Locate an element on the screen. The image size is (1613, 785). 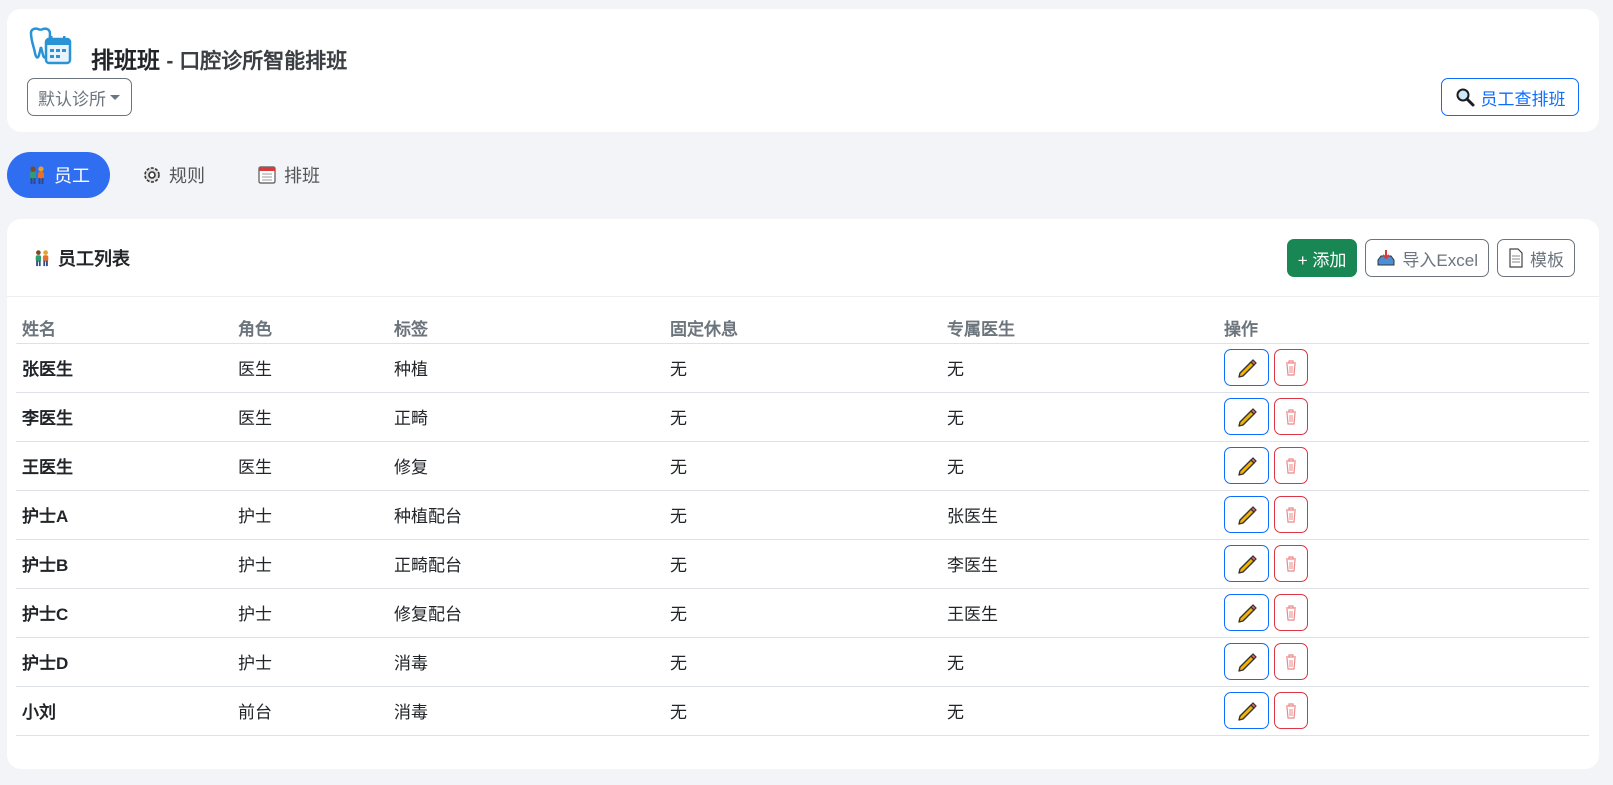
calendar-icon is located at coordinates (267, 175).